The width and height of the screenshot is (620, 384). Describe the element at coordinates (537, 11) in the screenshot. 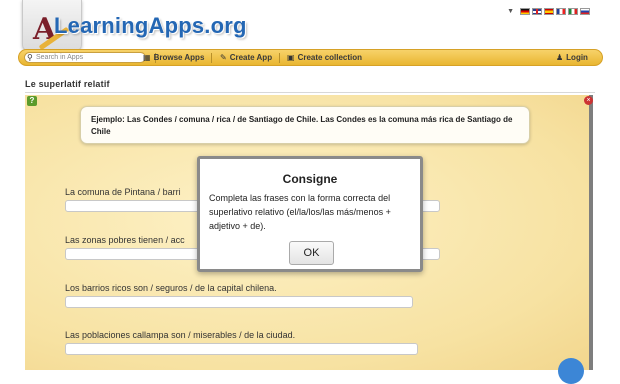

I see `flag-uk-icon` at that location.